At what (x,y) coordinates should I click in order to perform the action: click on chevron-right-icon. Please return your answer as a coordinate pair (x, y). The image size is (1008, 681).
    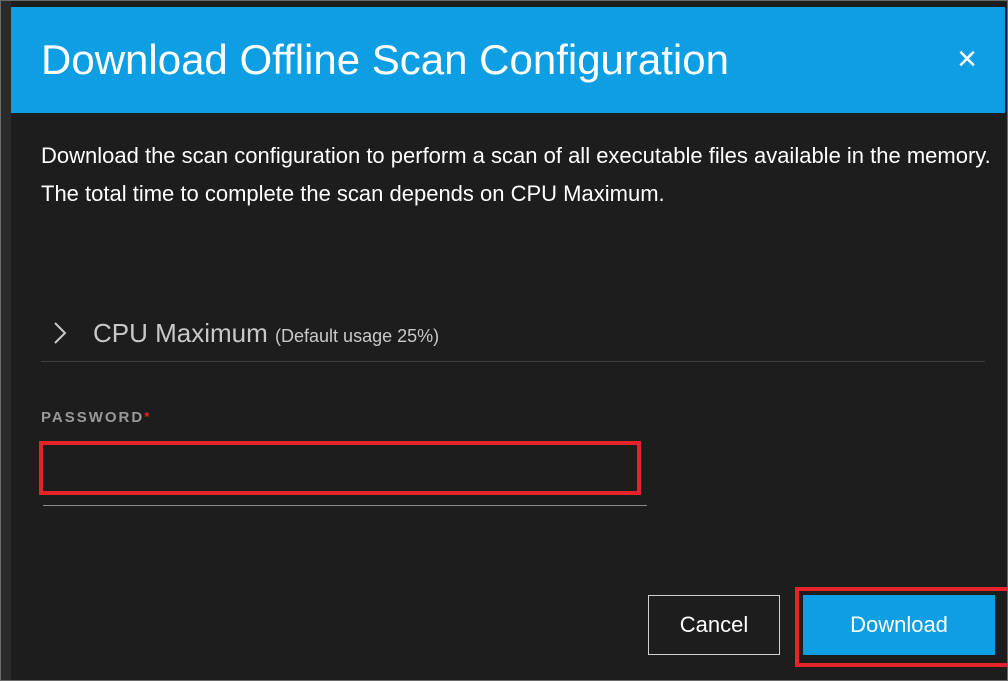
    Looking at the image, I should click on (60, 333).